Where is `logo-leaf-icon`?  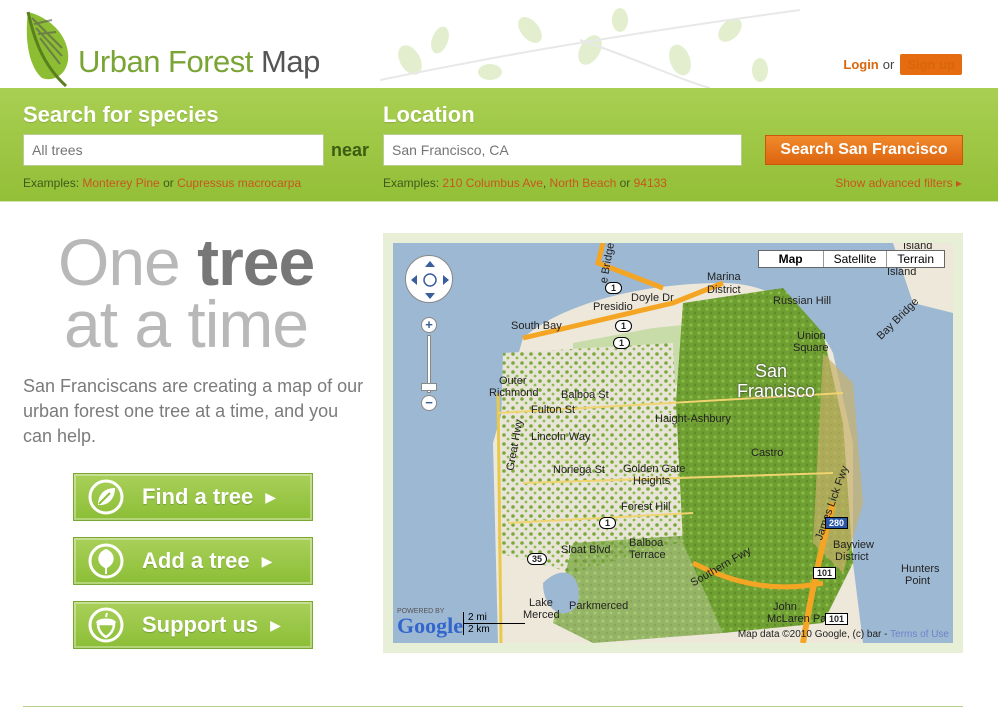
logo-leaf-icon is located at coordinates (48, 48).